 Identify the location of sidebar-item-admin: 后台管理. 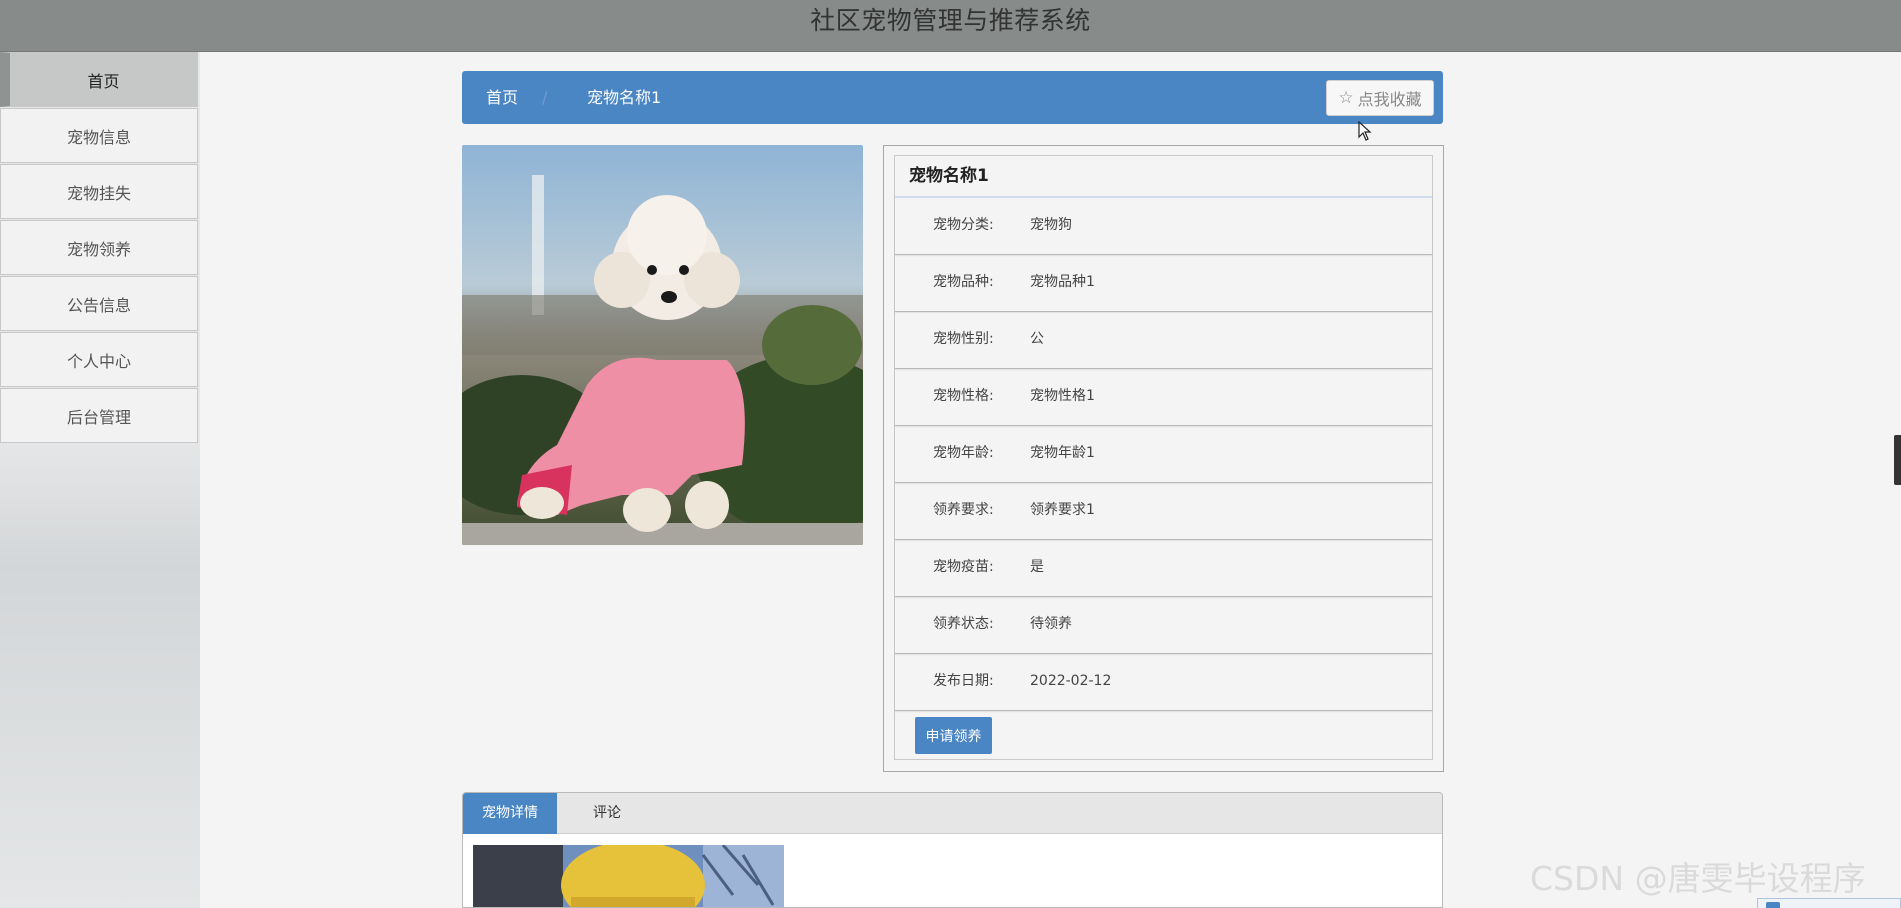
(99, 415).